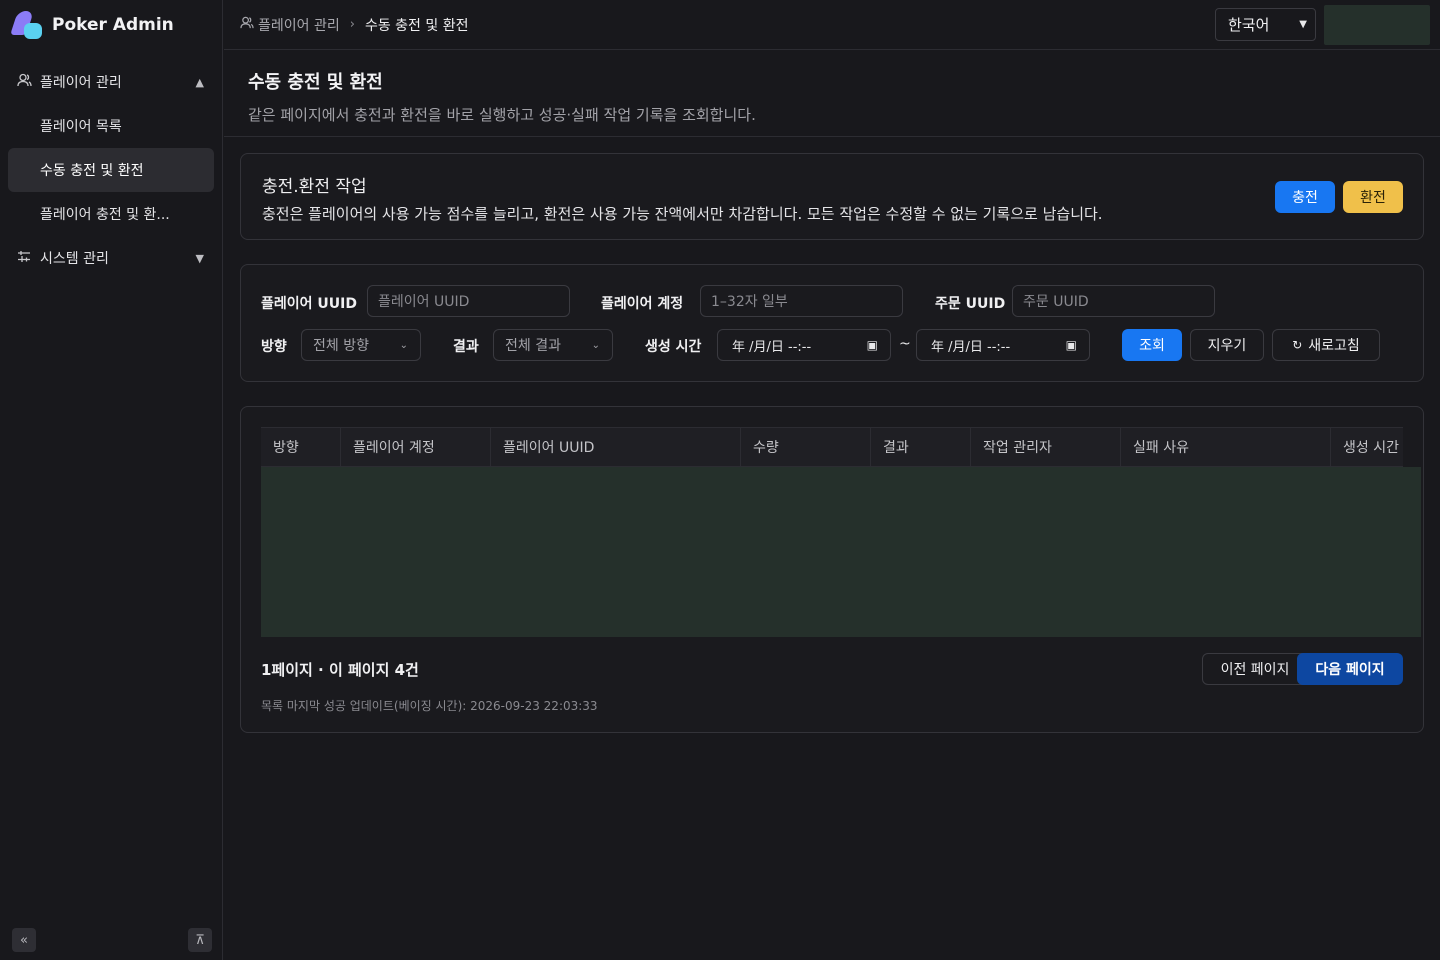 Image resolution: width=1440 pixels, height=960 pixels. I want to click on player-uuid-input: 플레이어 UUID, so click(468, 301).